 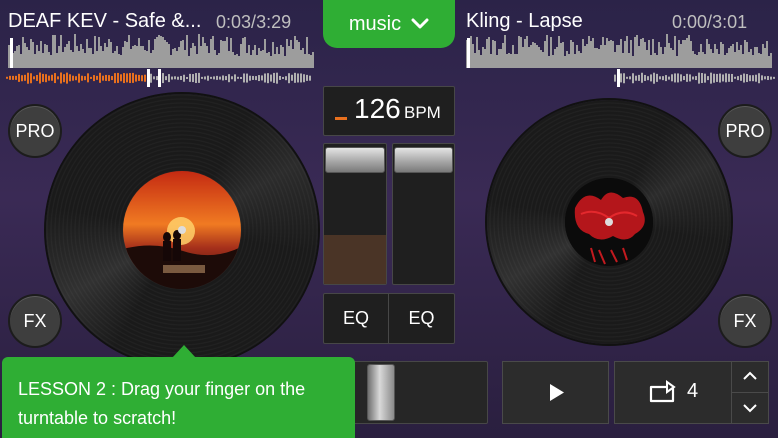 I want to click on right-detail-playhead, so click(x=618, y=78).